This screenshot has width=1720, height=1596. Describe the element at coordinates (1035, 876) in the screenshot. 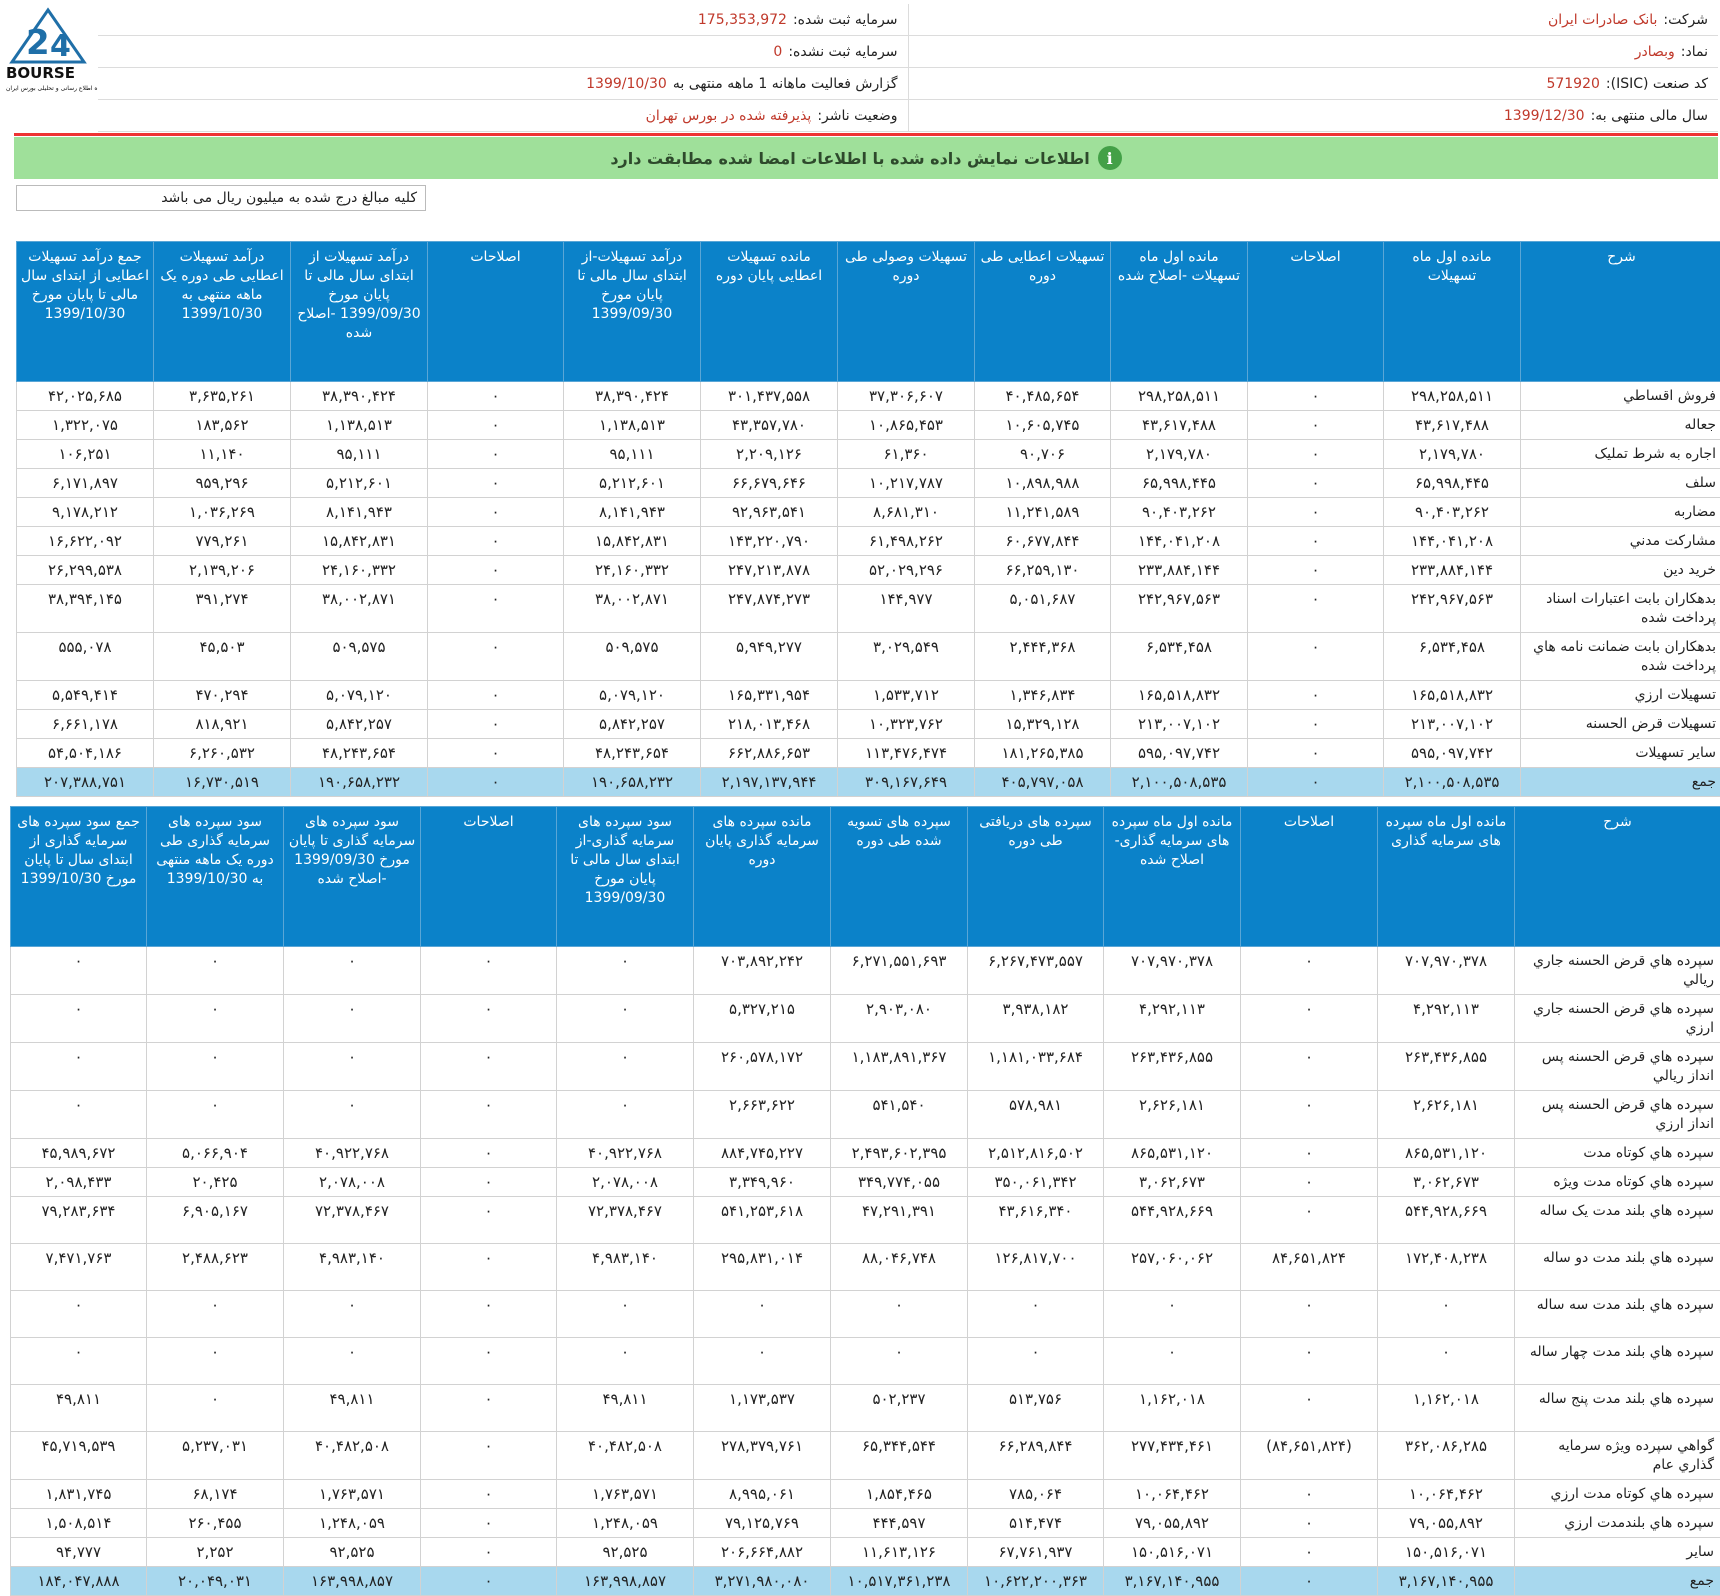

I see `column-header: سپرده های دریافتی طی دوره` at that location.